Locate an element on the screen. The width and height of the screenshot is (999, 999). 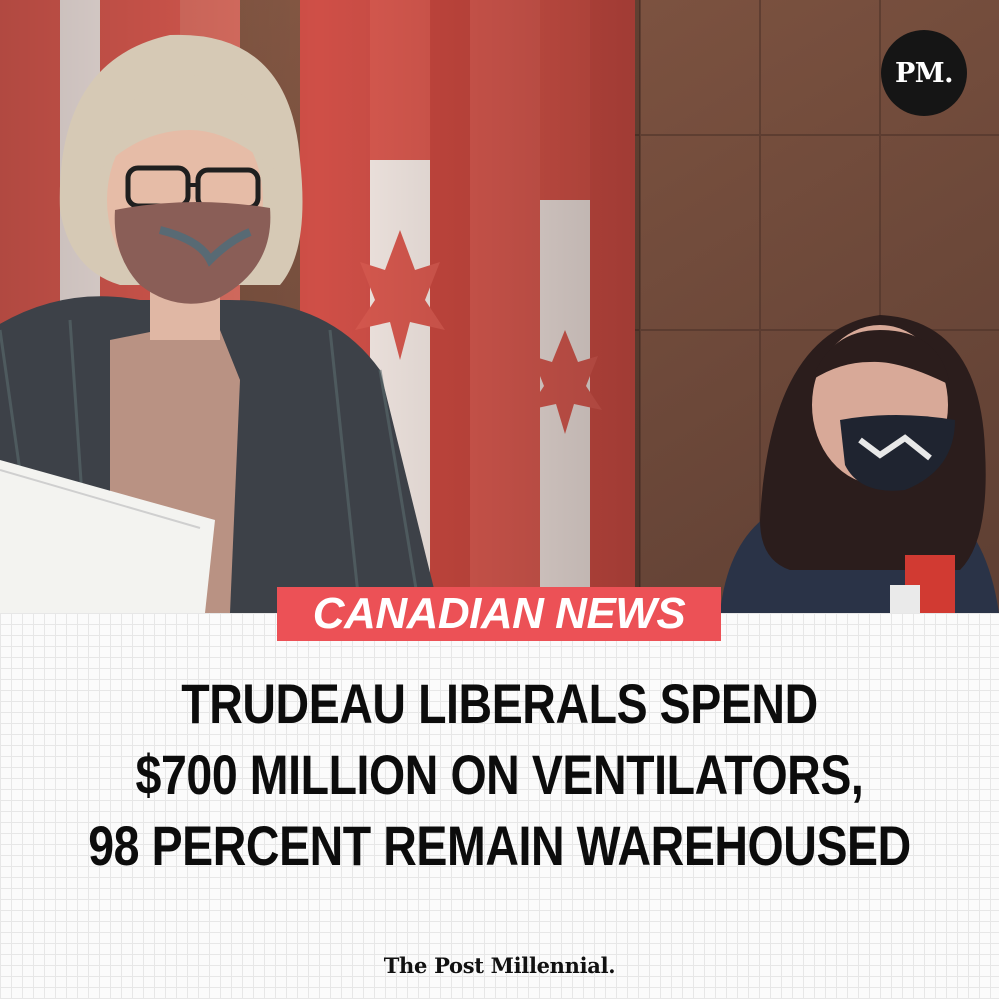
publication-wordmark: The Post Millennial. is located at coordinates (499, 965).